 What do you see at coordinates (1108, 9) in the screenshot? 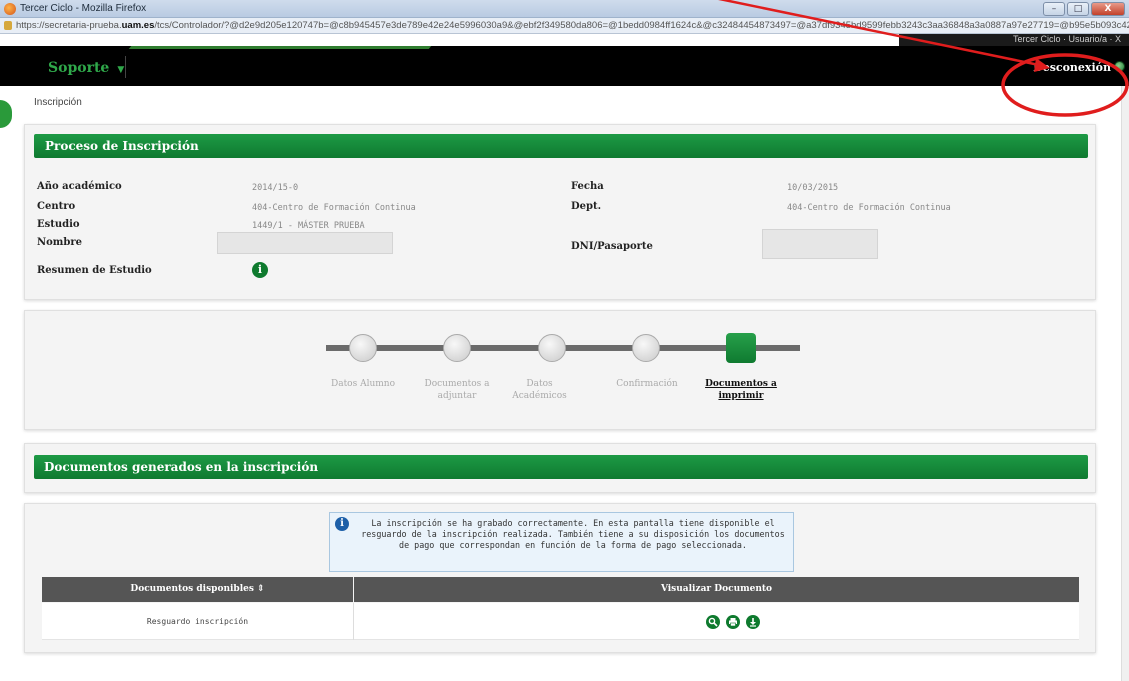
I see `close-button: X` at bounding box center [1108, 9].